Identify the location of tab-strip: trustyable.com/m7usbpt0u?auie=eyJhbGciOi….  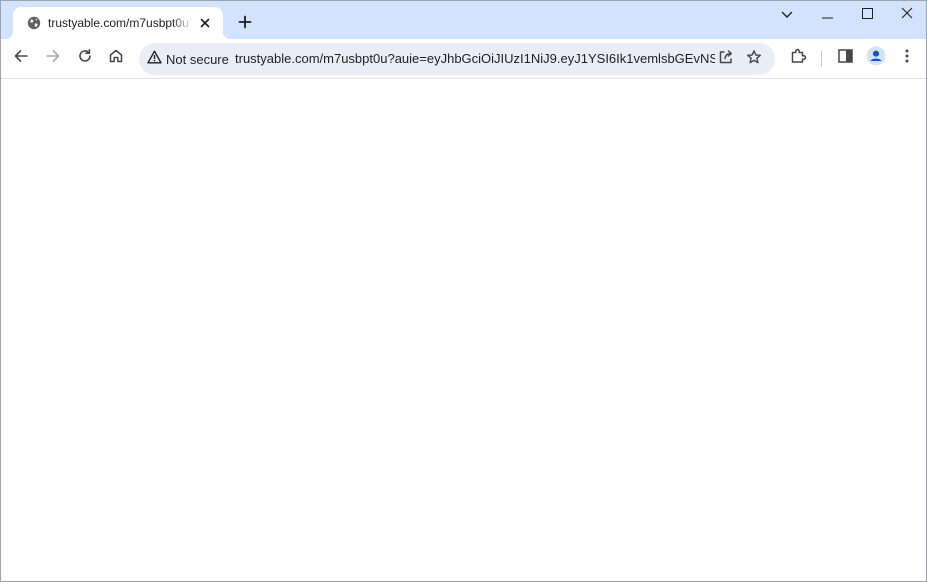
(463, 20).